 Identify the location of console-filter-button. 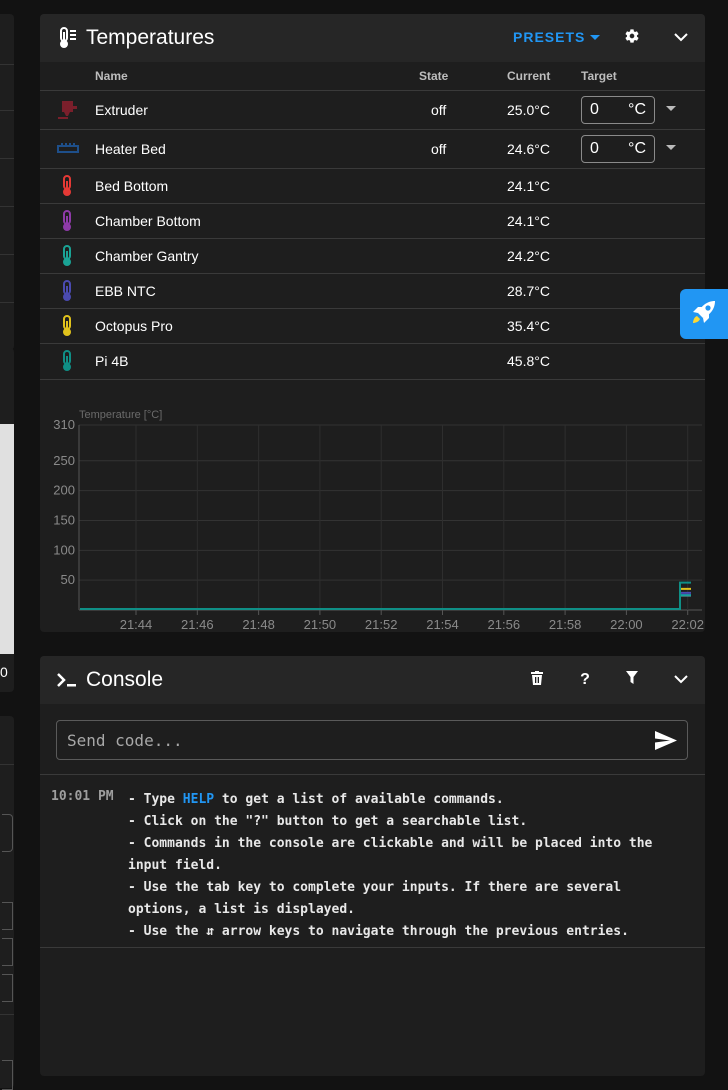
(632, 680).